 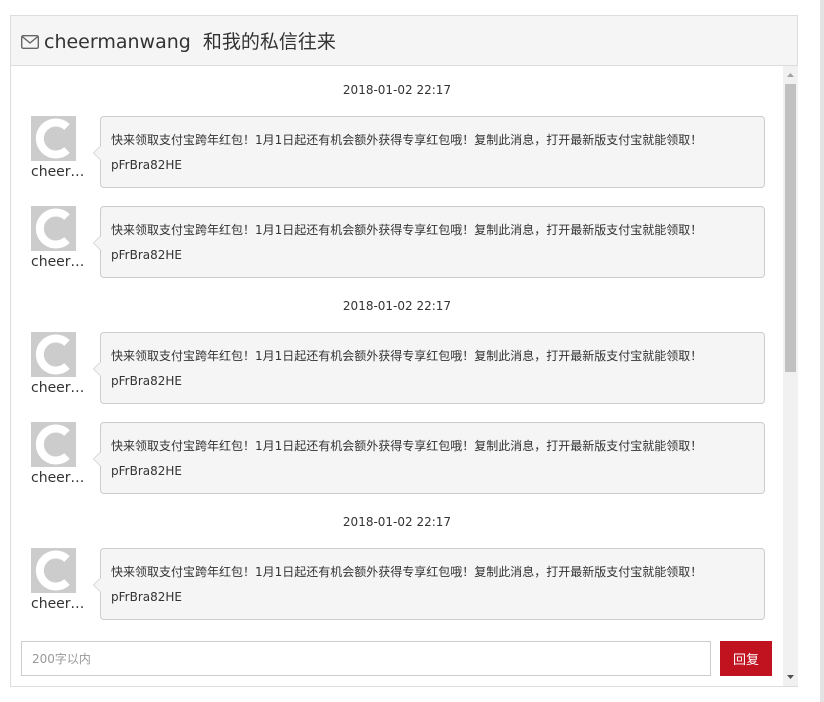 What do you see at coordinates (790, 376) in the screenshot?
I see `scrollbar` at bounding box center [790, 376].